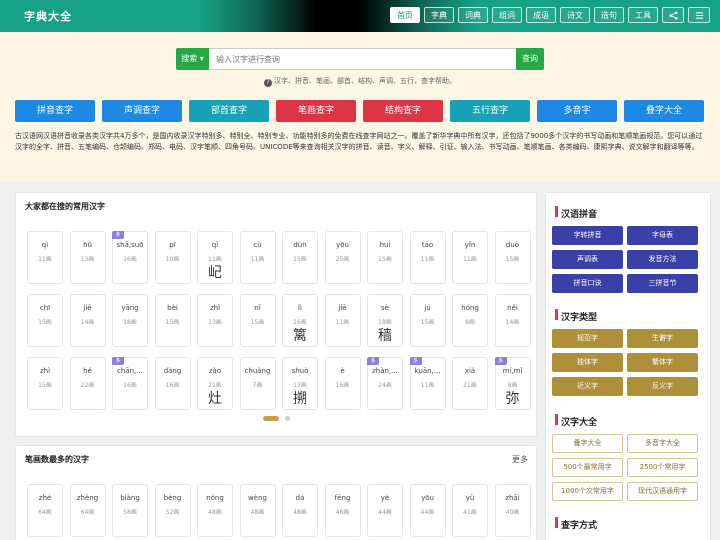 The image size is (720, 540). What do you see at coordinates (473, 15) in the screenshot?
I see `nav-cidian: 词典` at bounding box center [473, 15].